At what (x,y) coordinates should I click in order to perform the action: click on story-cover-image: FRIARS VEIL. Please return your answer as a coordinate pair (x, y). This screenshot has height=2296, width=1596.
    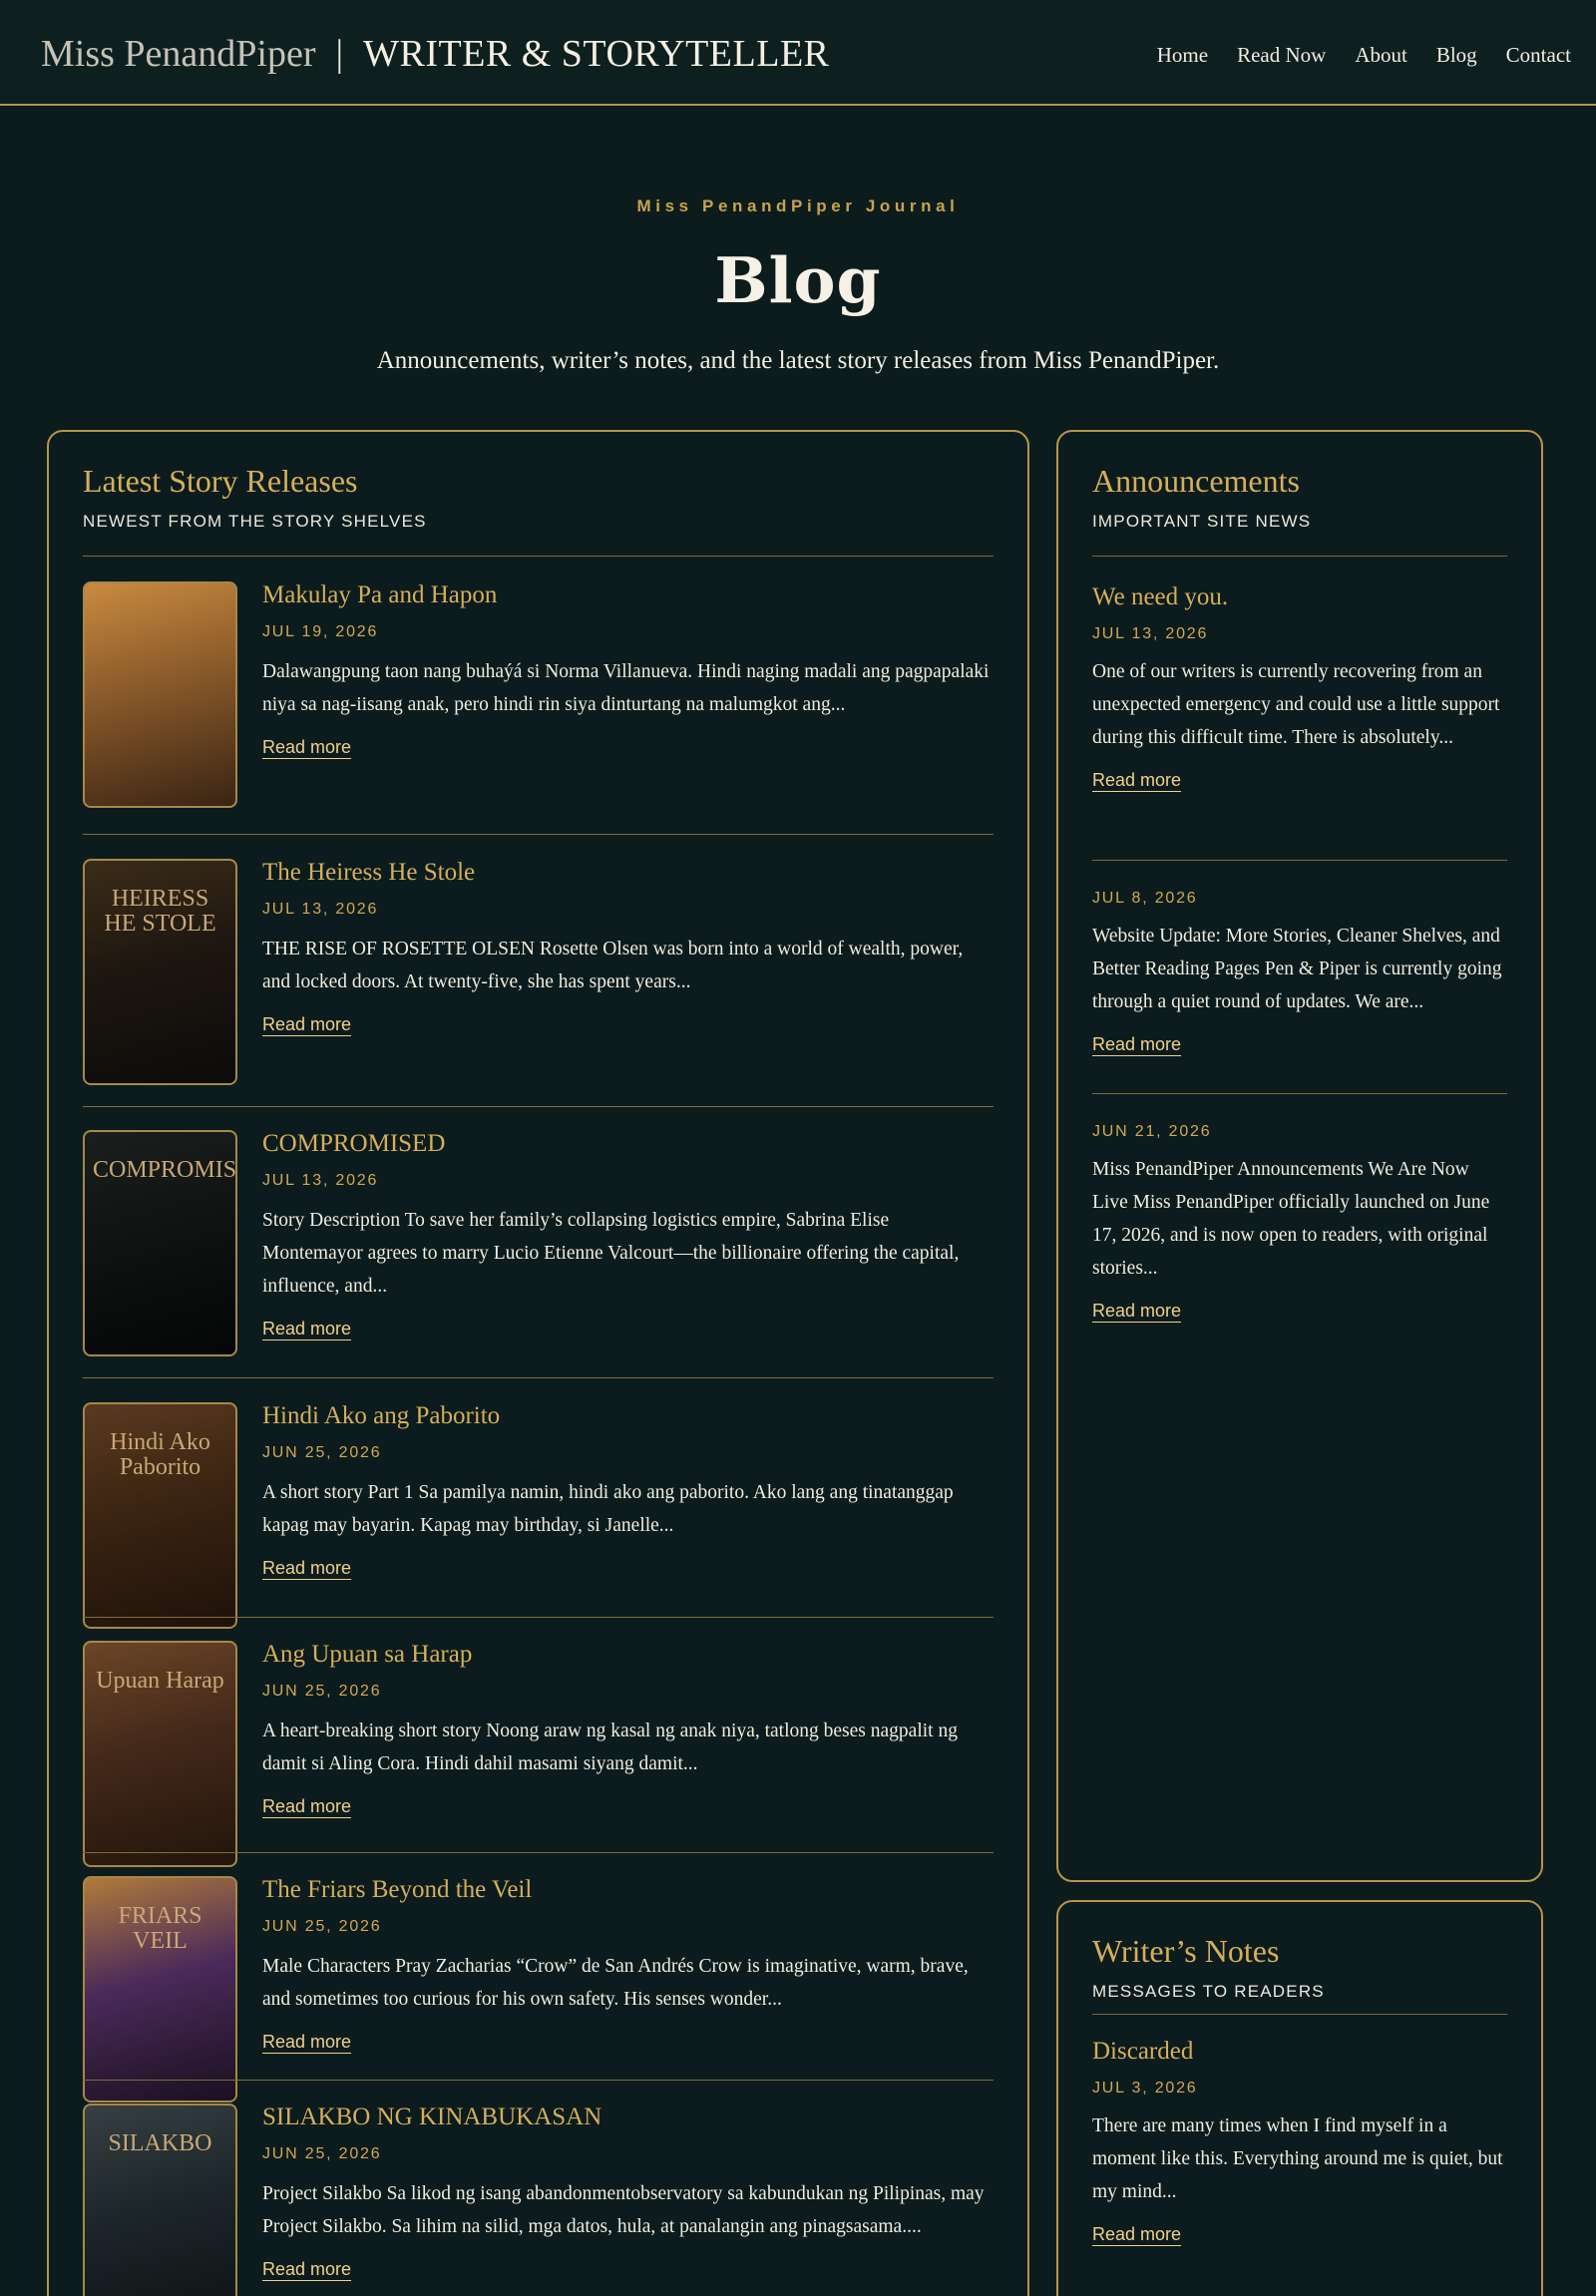
    Looking at the image, I should click on (160, 1989).